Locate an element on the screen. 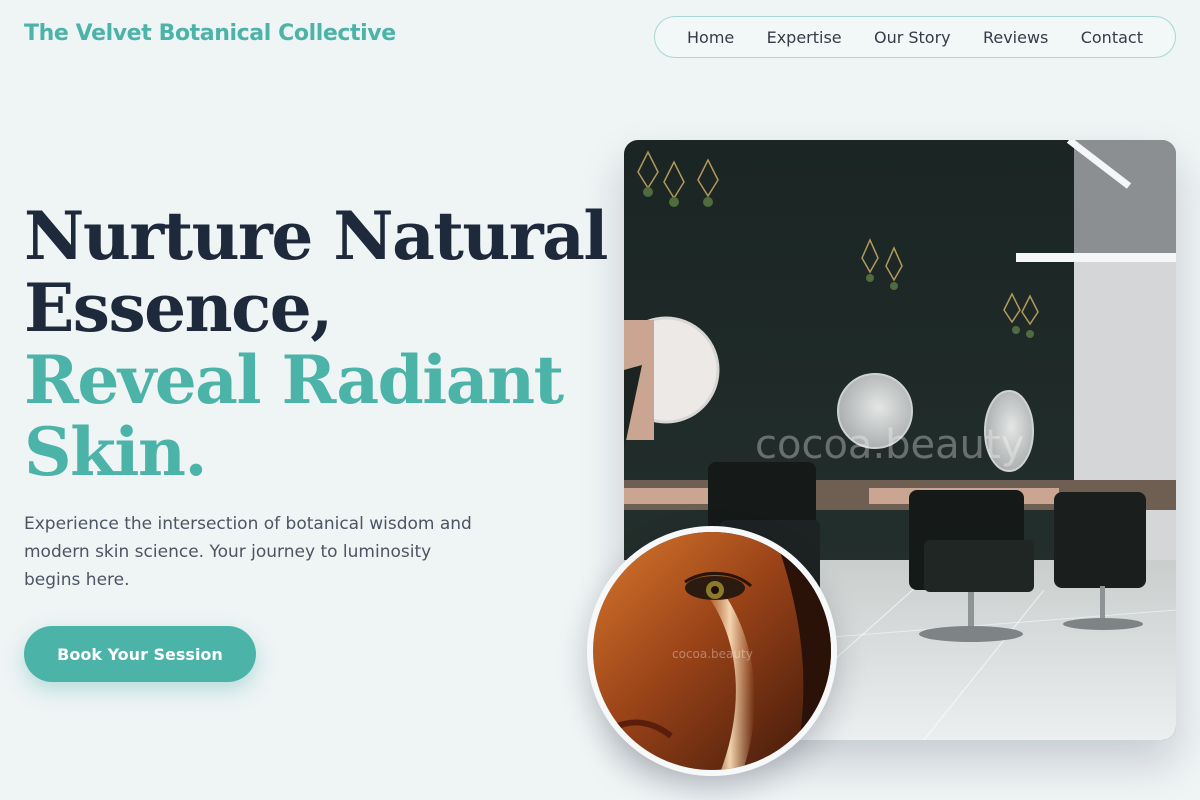  portrait-image: cocoa.beauty is located at coordinates (712, 651).